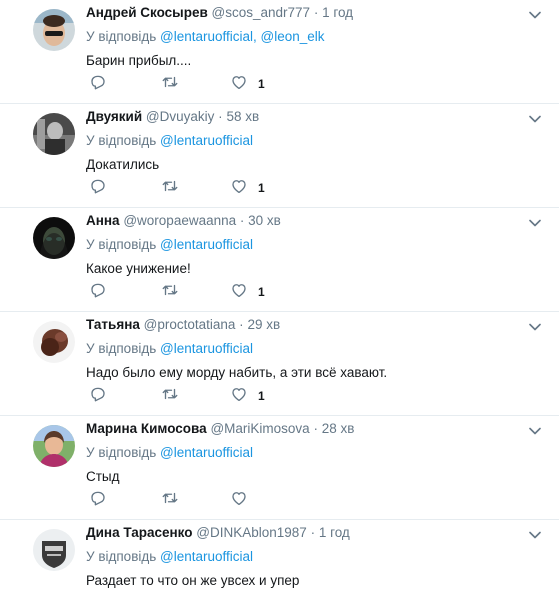 This screenshot has width=559, height=610. What do you see at coordinates (113, 324) in the screenshot?
I see `author-name: Татьяна` at bounding box center [113, 324].